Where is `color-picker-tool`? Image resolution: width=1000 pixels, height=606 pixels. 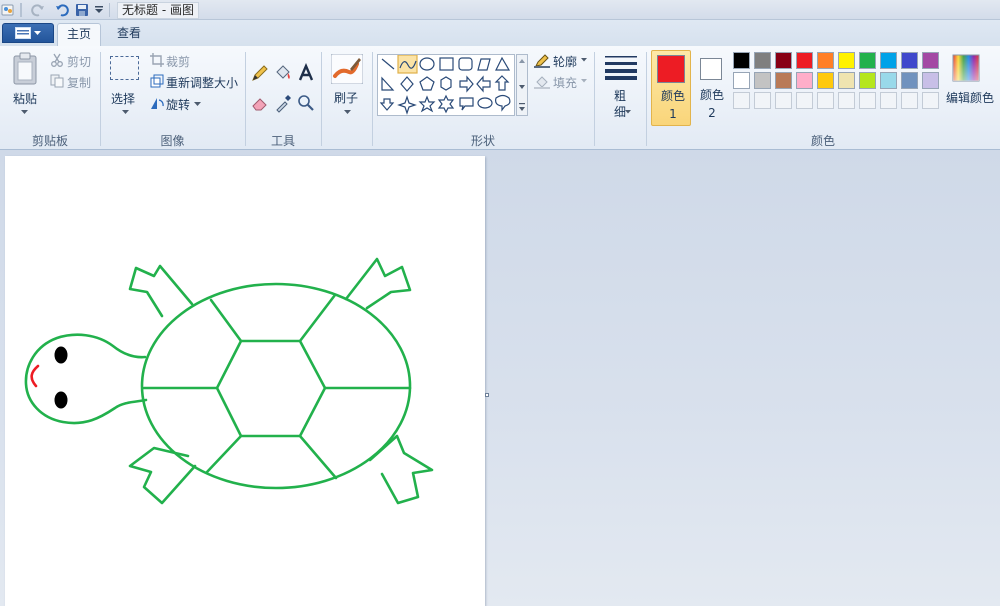
color-picker-tool is located at coordinates (283, 103).